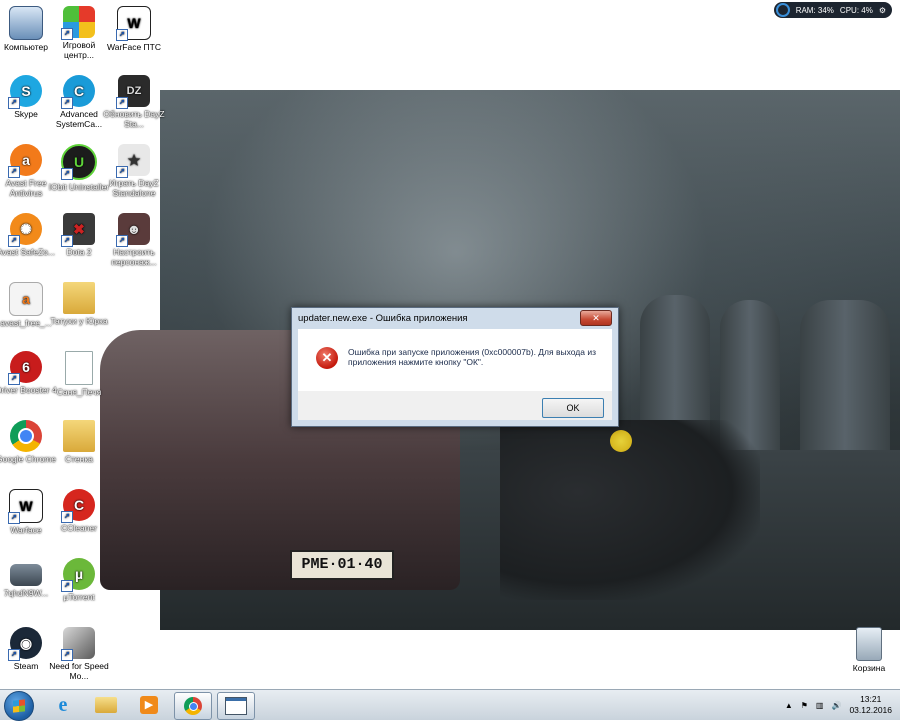  I want to click on desktop-icon-ccleaner: C ➚ CCleaner, so click(79, 511).